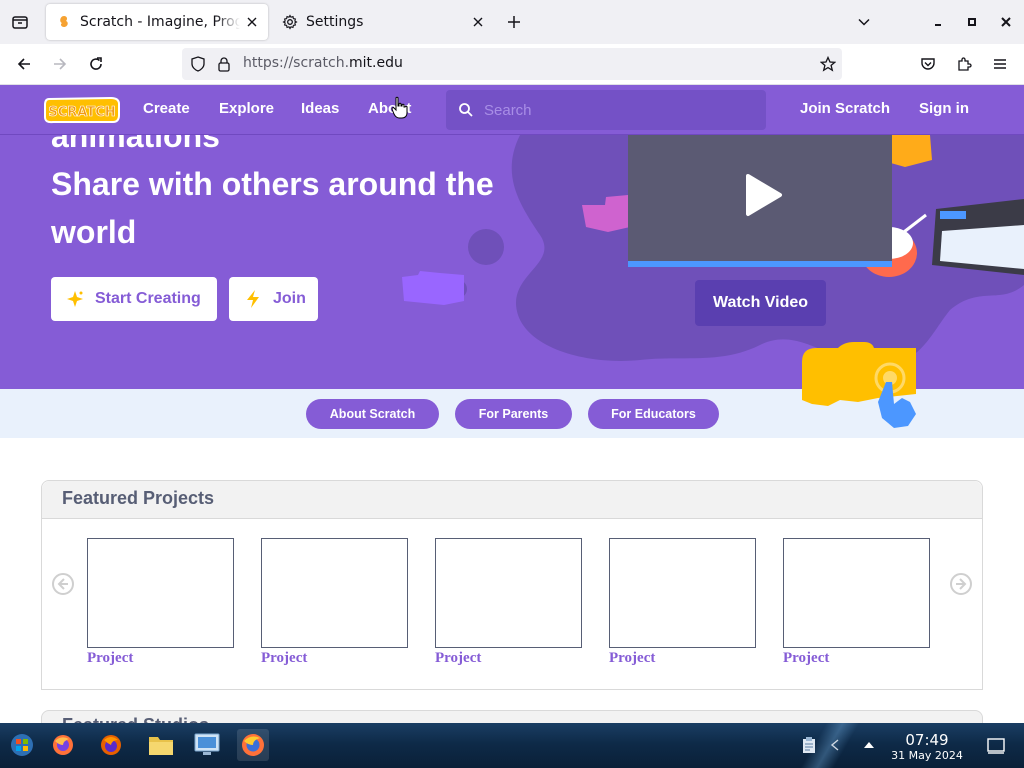 The image size is (1024, 768). I want to click on pocket-icon, so click(928, 64).